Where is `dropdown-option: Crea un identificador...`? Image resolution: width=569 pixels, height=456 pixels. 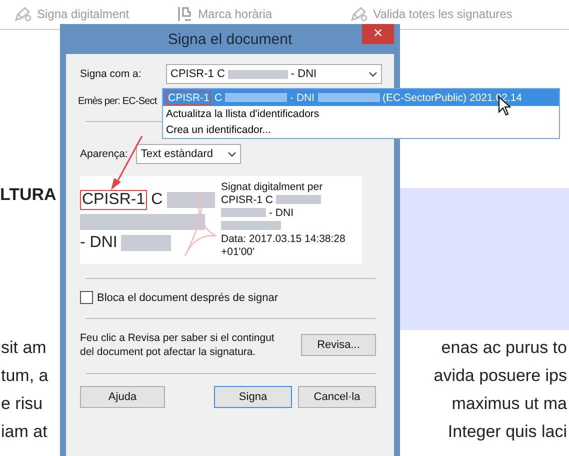 dropdown-option: Crea un identificador... is located at coordinates (361, 130).